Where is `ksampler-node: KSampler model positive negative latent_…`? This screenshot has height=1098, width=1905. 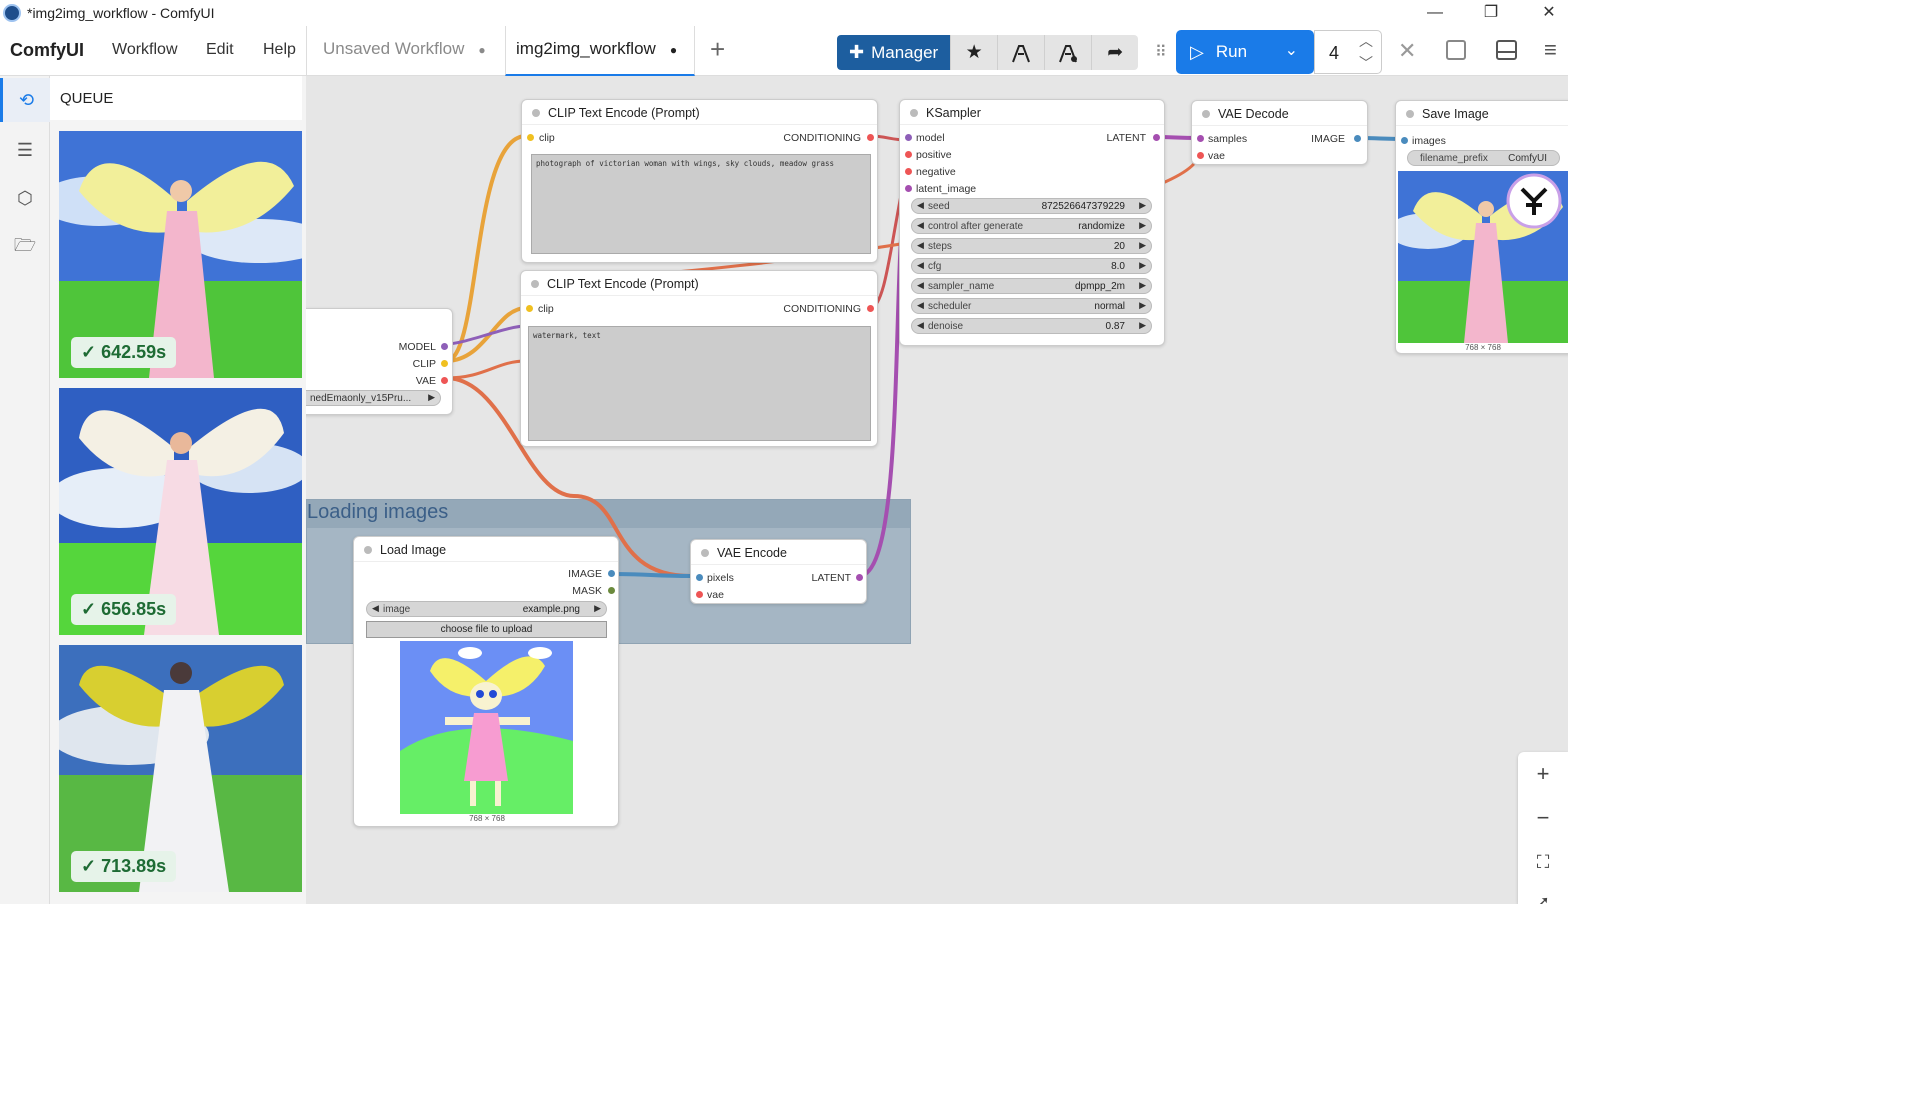 ksampler-node: KSampler model positive negative latent_… is located at coordinates (1032, 222).